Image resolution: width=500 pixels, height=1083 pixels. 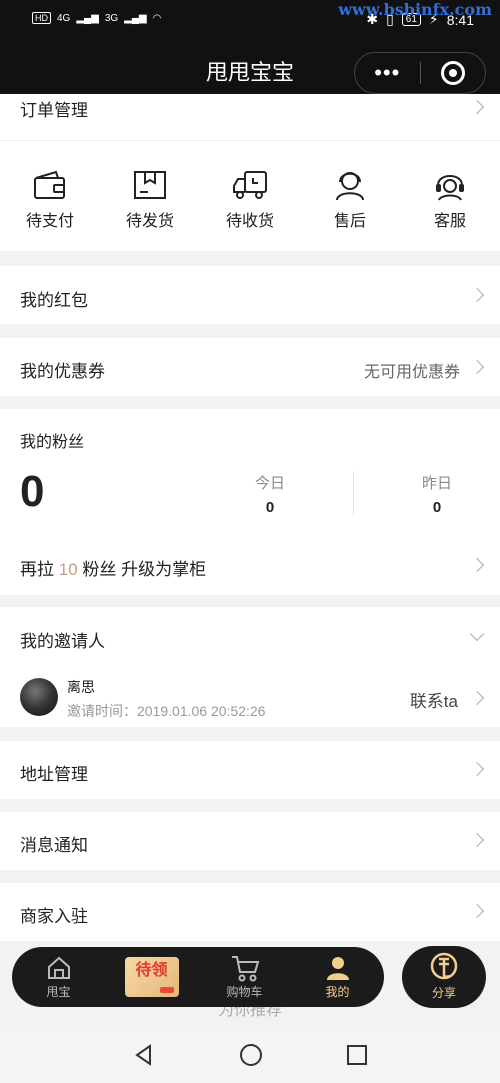 What do you see at coordinates (64, 18) in the screenshot?
I see `signal-4g: 4G` at bounding box center [64, 18].